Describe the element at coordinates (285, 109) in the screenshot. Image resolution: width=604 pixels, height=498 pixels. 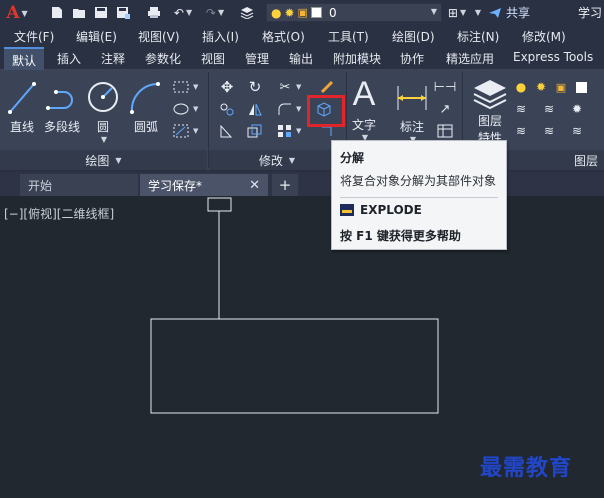
I see `fillet-icon` at that location.